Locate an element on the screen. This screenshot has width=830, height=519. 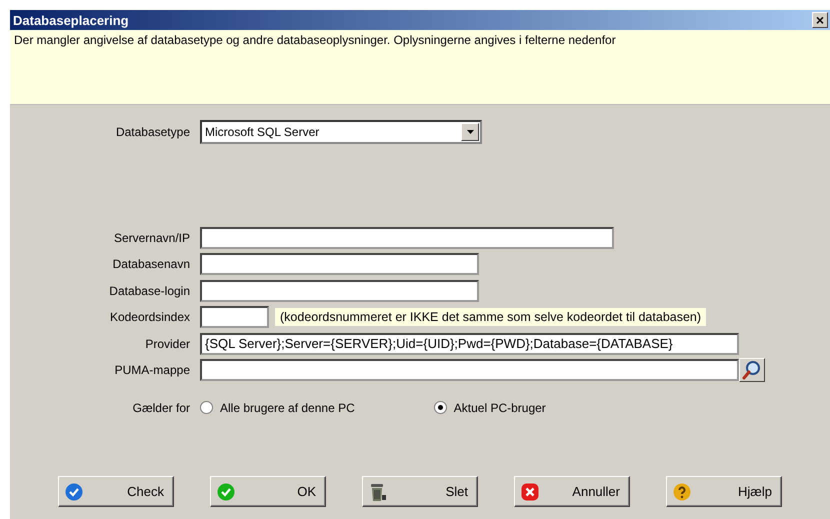
field-label: Database-login is located at coordinates (149, 291).